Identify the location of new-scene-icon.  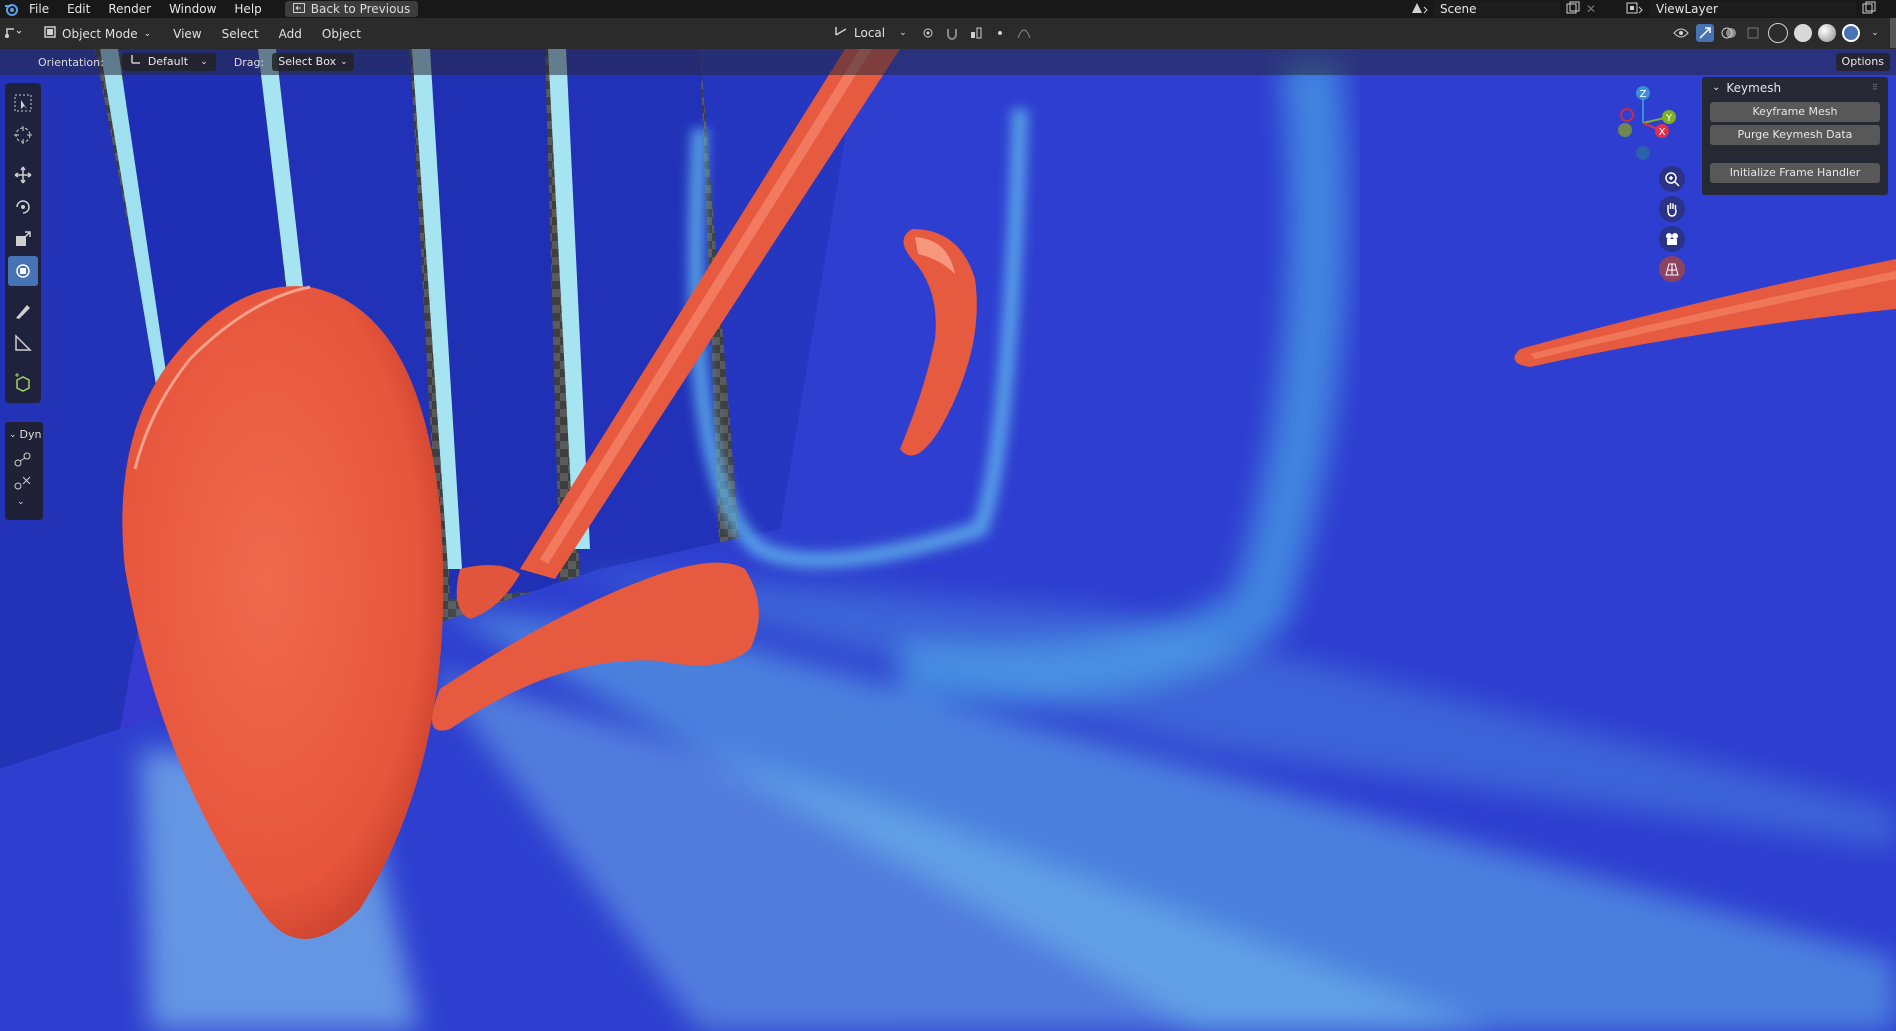
(1573, 9).